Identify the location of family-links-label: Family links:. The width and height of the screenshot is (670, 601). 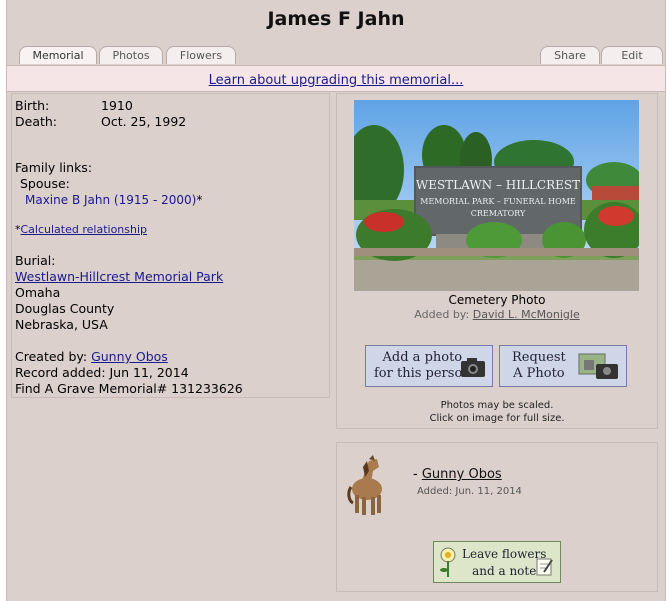
(54, 167).